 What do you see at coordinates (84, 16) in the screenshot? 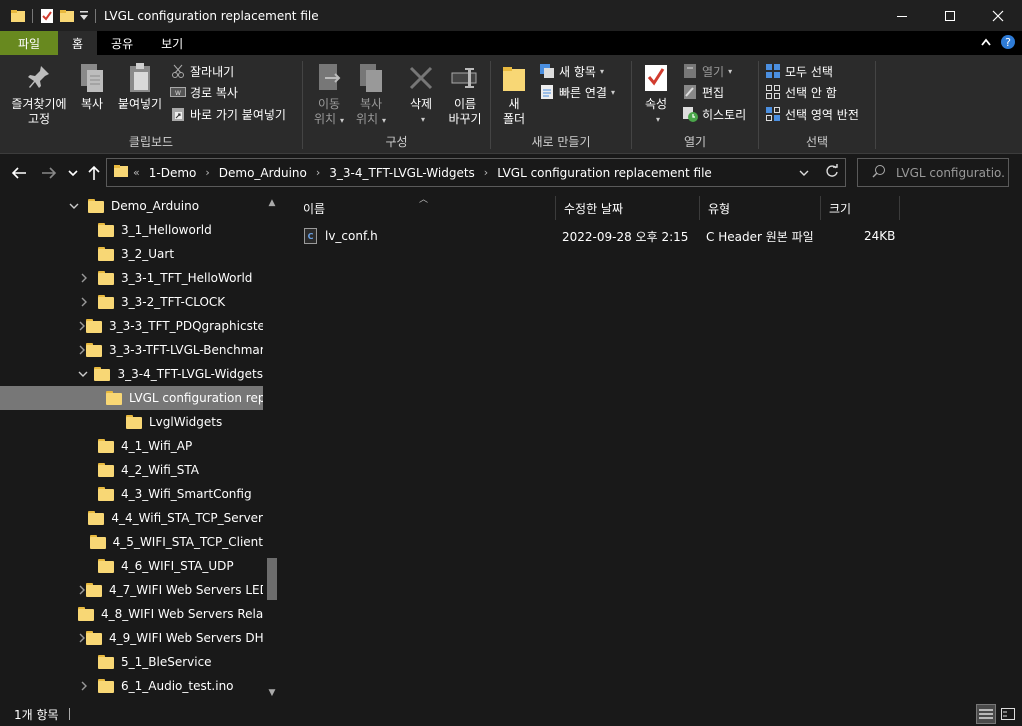
I see `customize-dropdown-icon` at bounding box center [84, 16].